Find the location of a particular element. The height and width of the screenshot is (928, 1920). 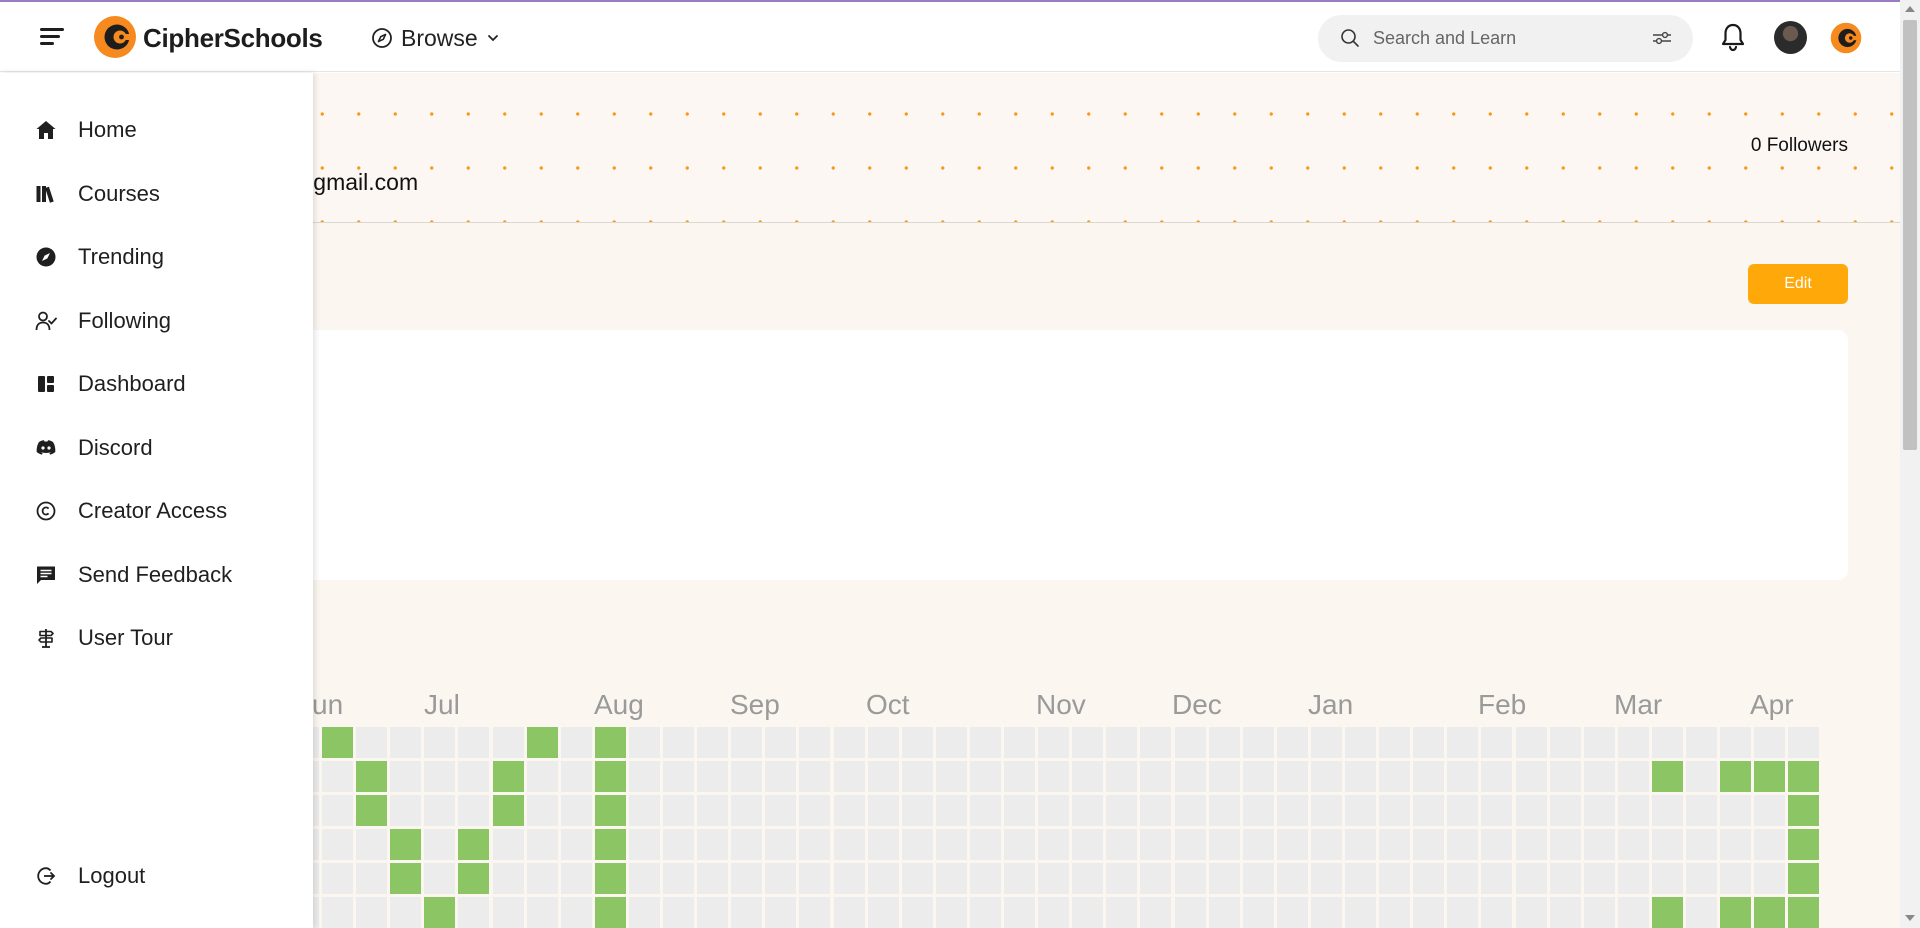

cipherschools-coin-icon is located at coordinates (1846, 38).